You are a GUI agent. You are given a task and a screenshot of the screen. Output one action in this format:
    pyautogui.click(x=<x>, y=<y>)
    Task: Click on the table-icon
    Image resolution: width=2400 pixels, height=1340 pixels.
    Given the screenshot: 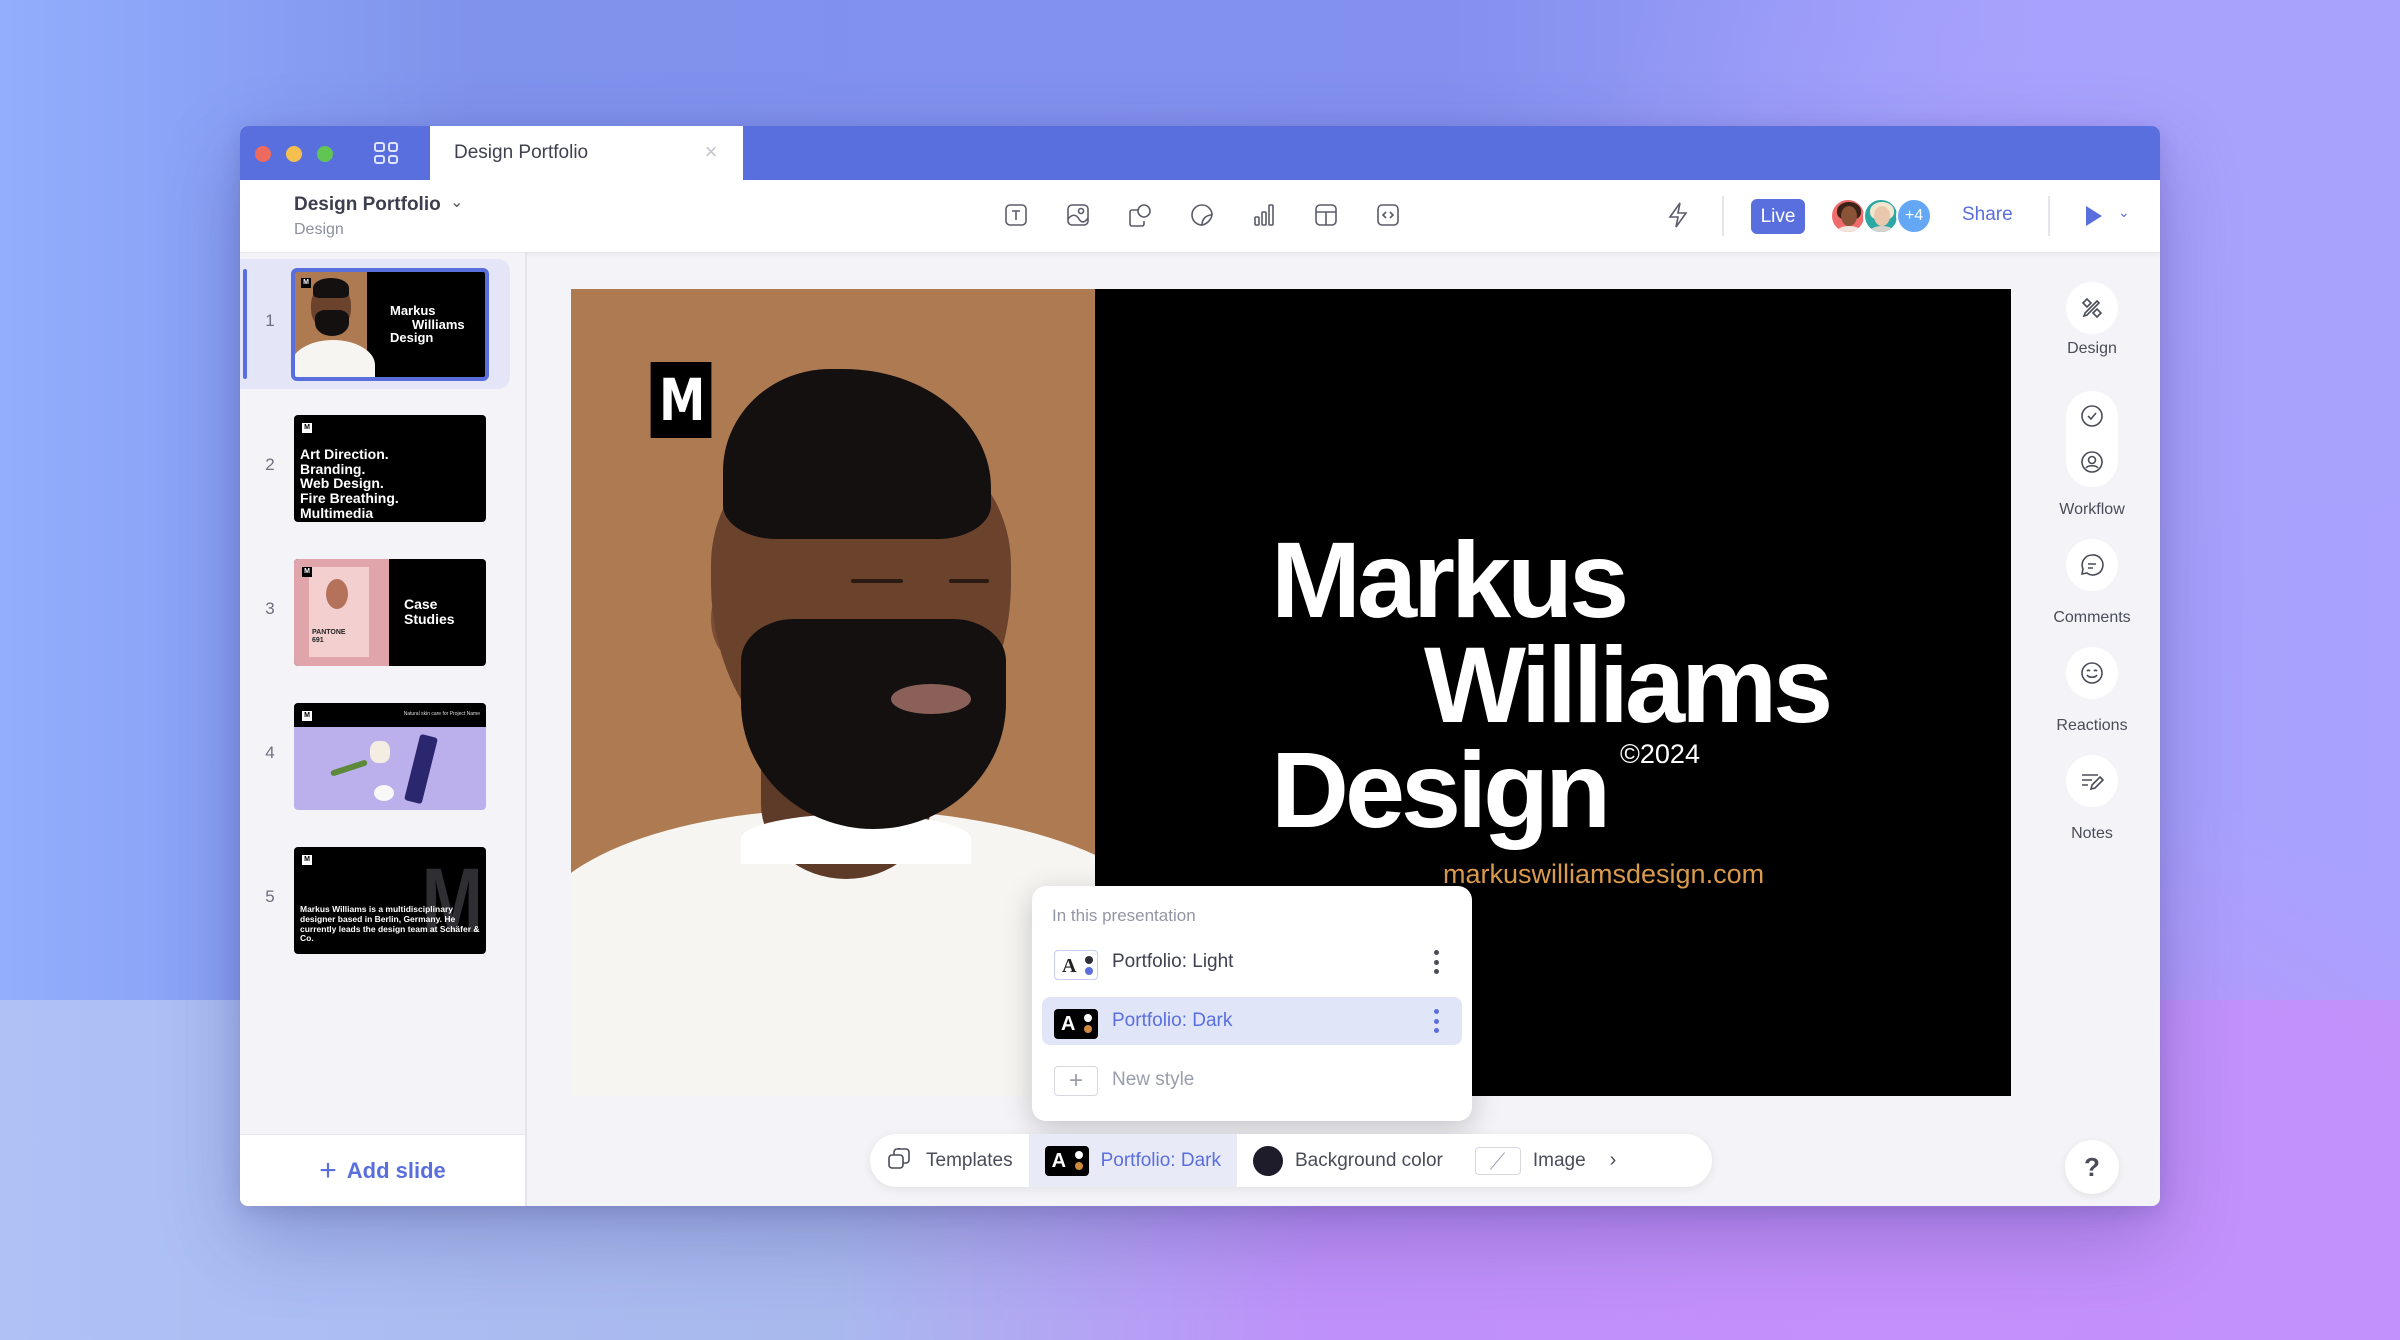 What is the action you would take?
    pyautogui.click(x=1326, y=215)
    